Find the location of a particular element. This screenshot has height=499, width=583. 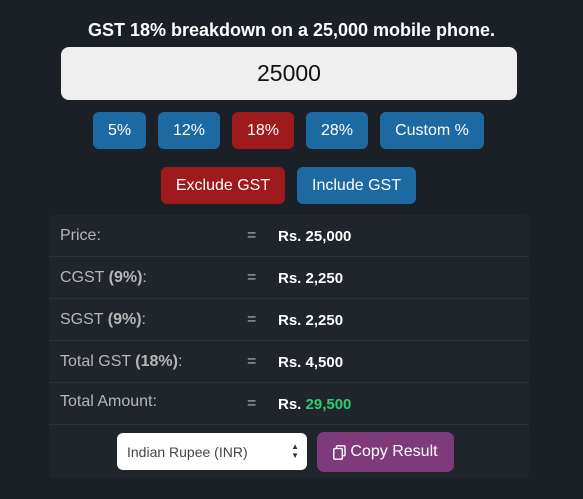

rate-button-group: 5% 12% 18% 28% Custom % is located at coordinates (291, 130).